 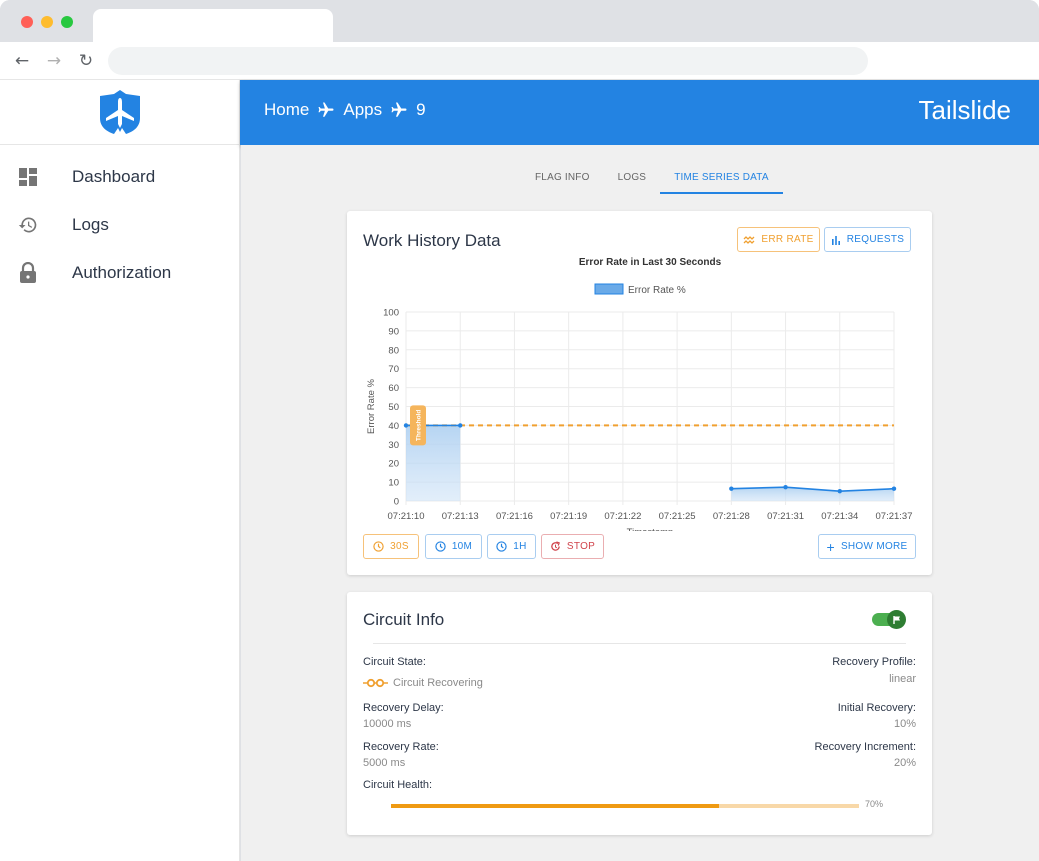 I want to click on sidebar-item-authorization: Authorization, so click(x=119, y=273).